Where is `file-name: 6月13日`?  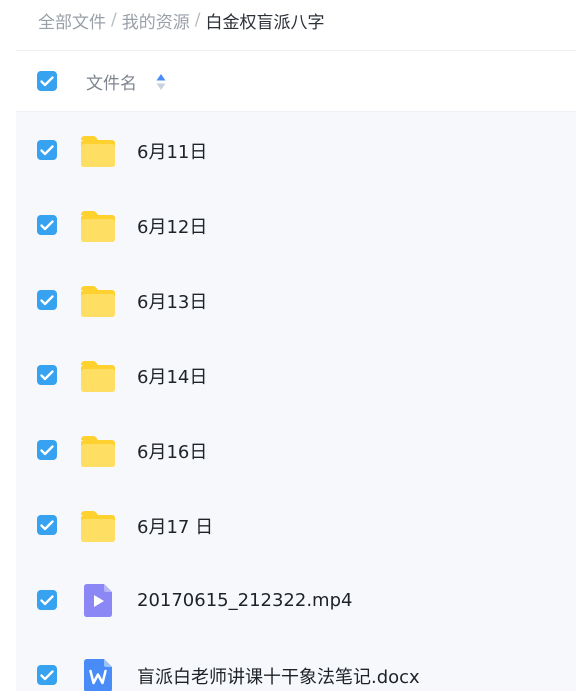
file-name: 6月13日 is located at coordinates (172, 300).